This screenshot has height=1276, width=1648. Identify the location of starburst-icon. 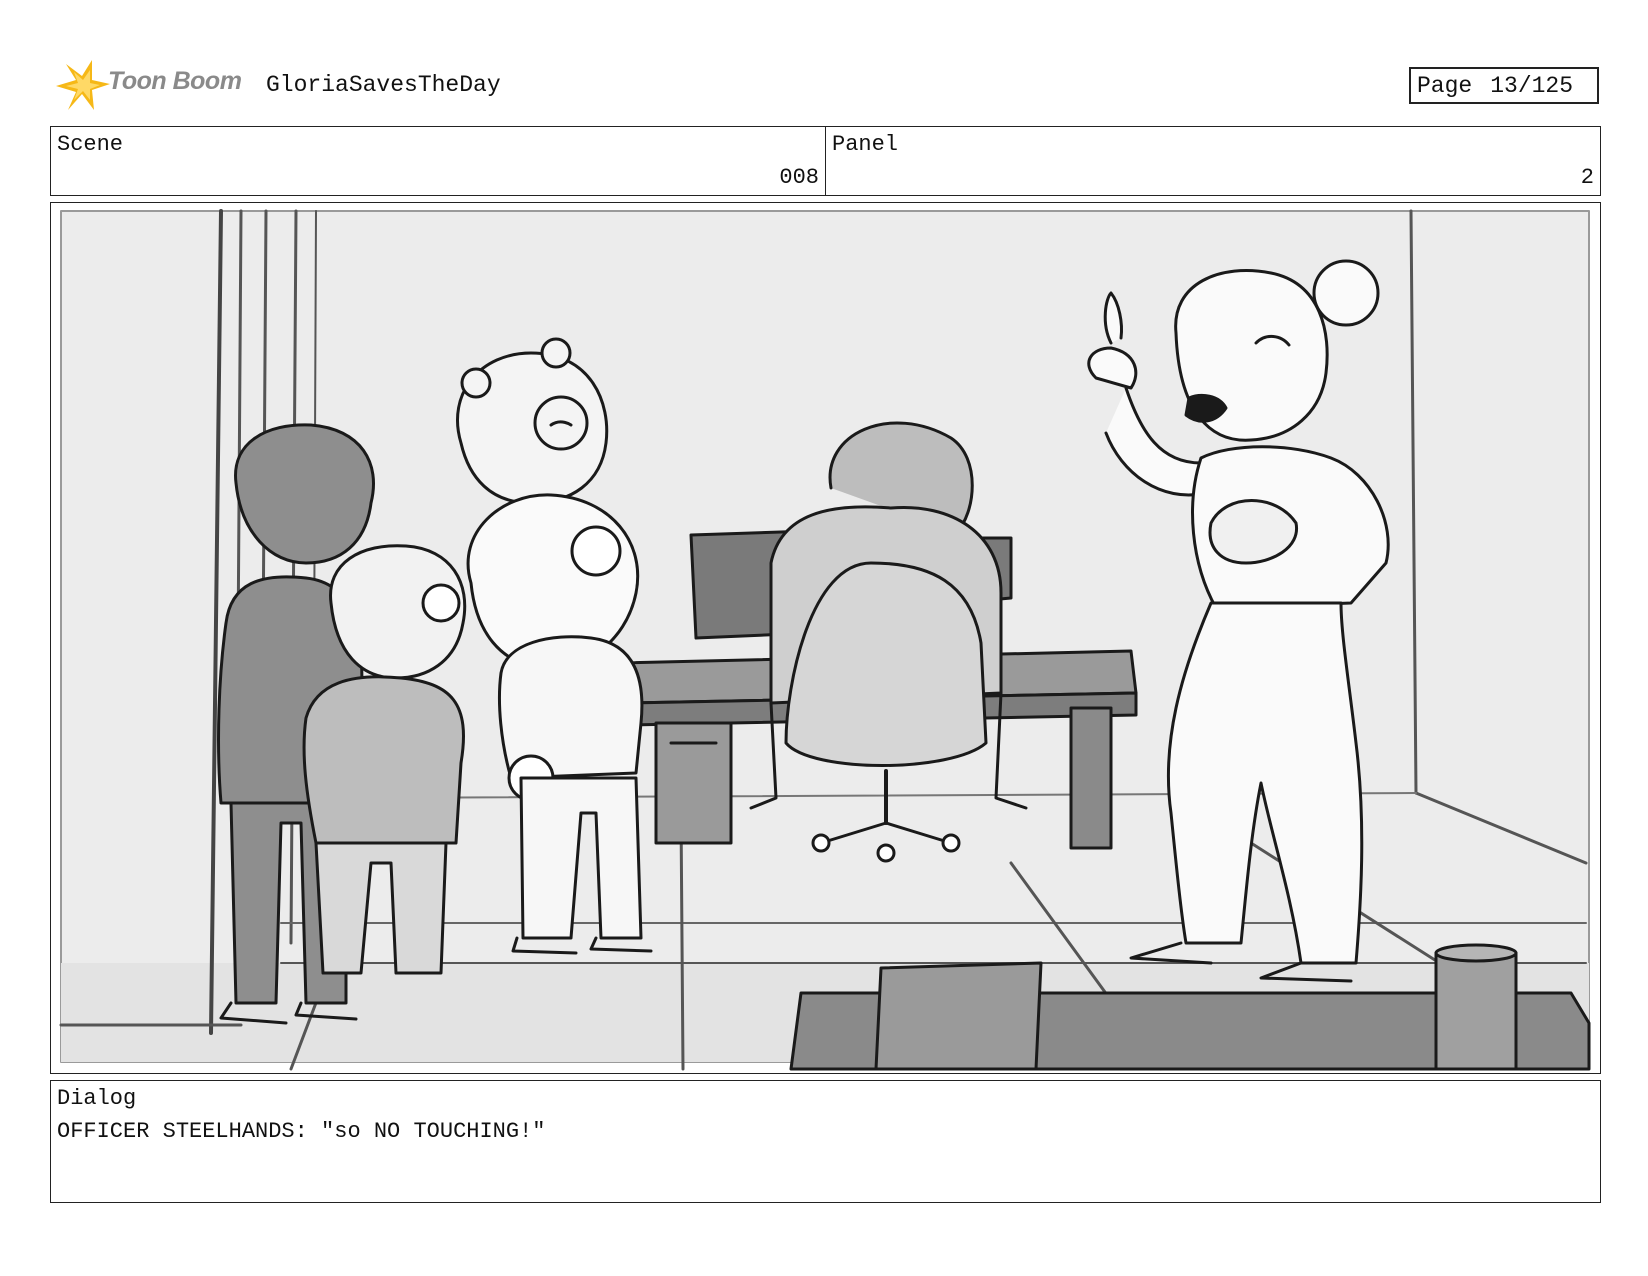
(83, 85).